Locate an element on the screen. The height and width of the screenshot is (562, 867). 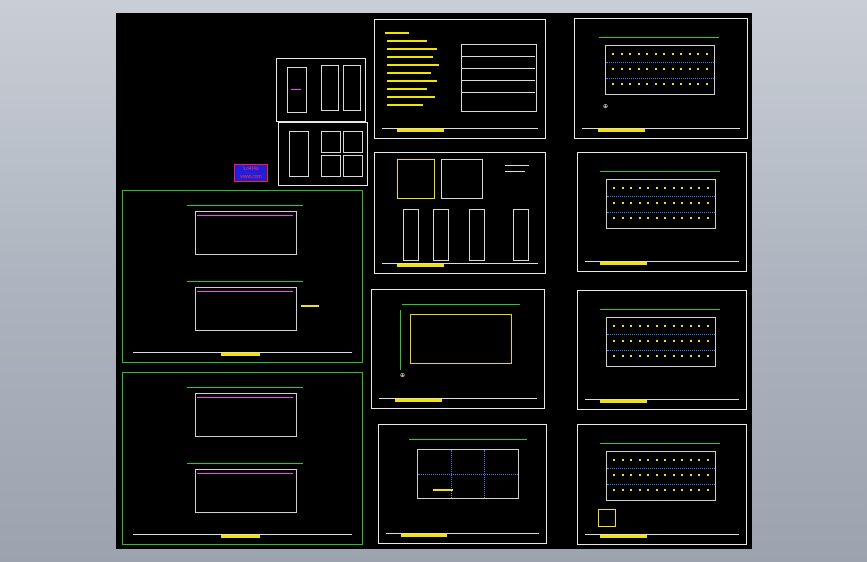
detail-sheet-b is located at coordinates (323, 154).